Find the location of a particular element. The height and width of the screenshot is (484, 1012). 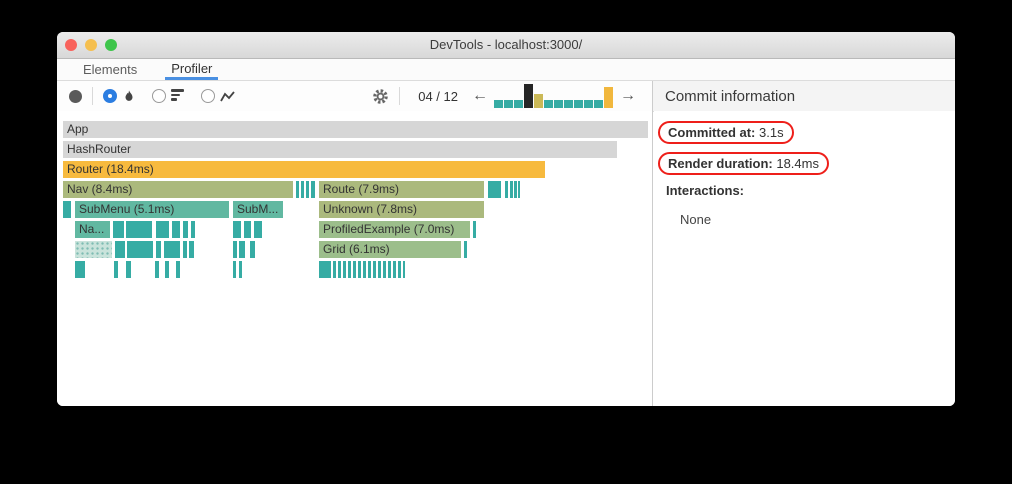

flame-bar: App is located at coordinates (355, 129).